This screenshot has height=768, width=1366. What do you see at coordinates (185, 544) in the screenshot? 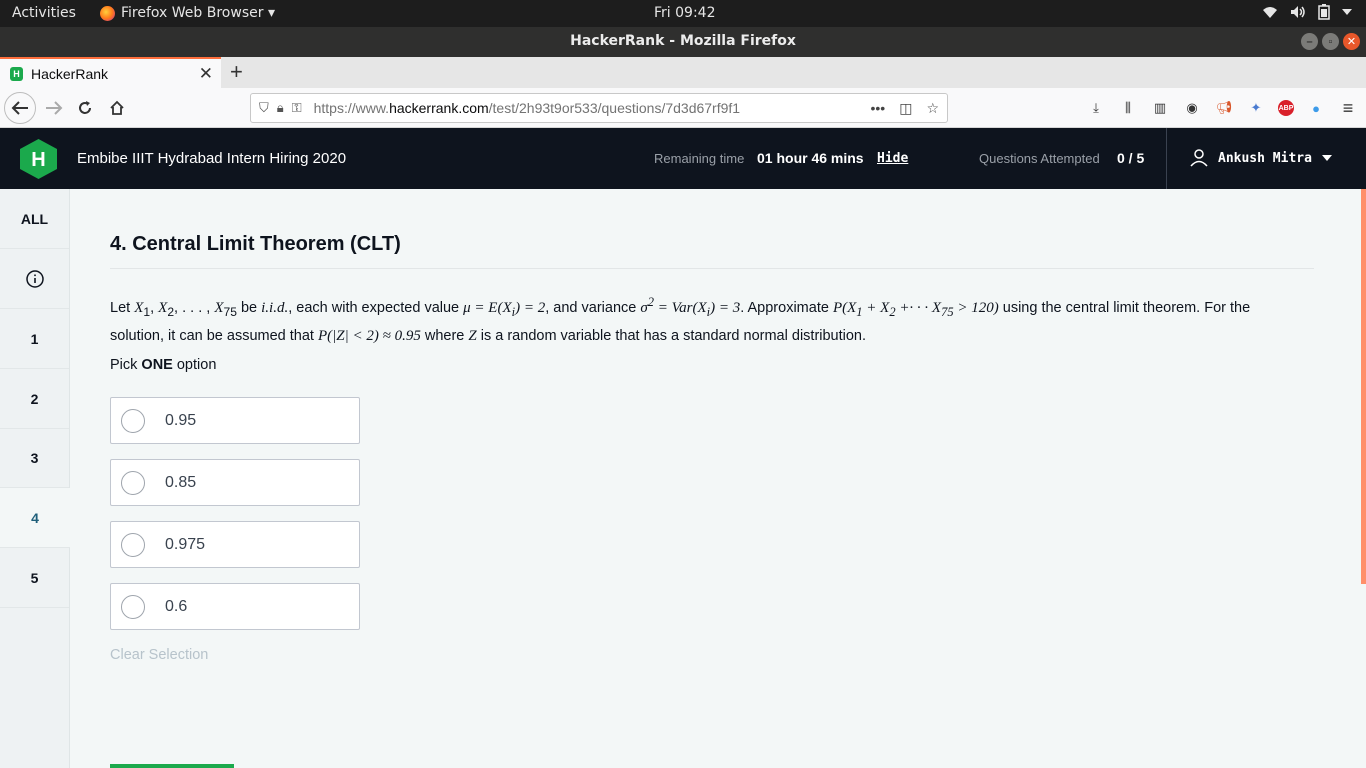
I see `option-label: 0.975` at bounding box center [185, 544].